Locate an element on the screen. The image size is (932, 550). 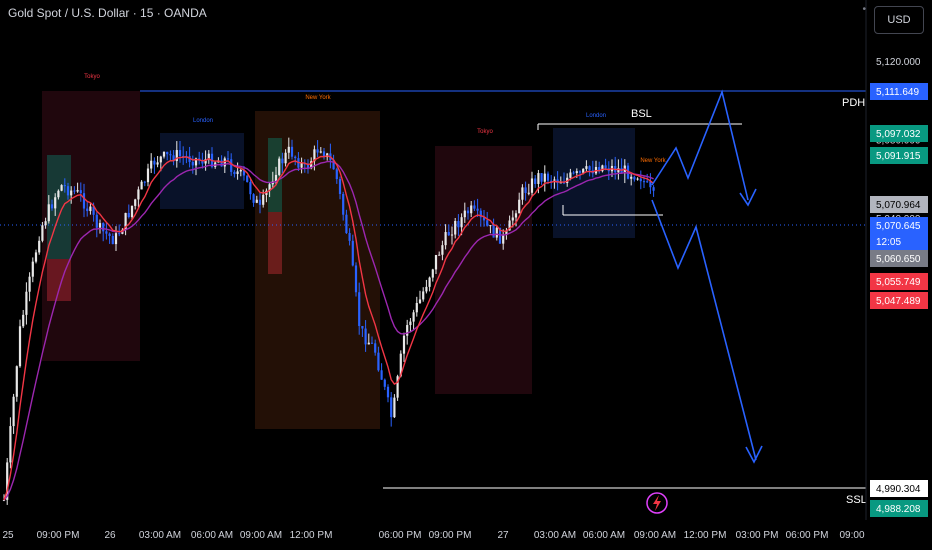
session-label-tokyo-2: Tokyo is located at coordinates (485, 132).